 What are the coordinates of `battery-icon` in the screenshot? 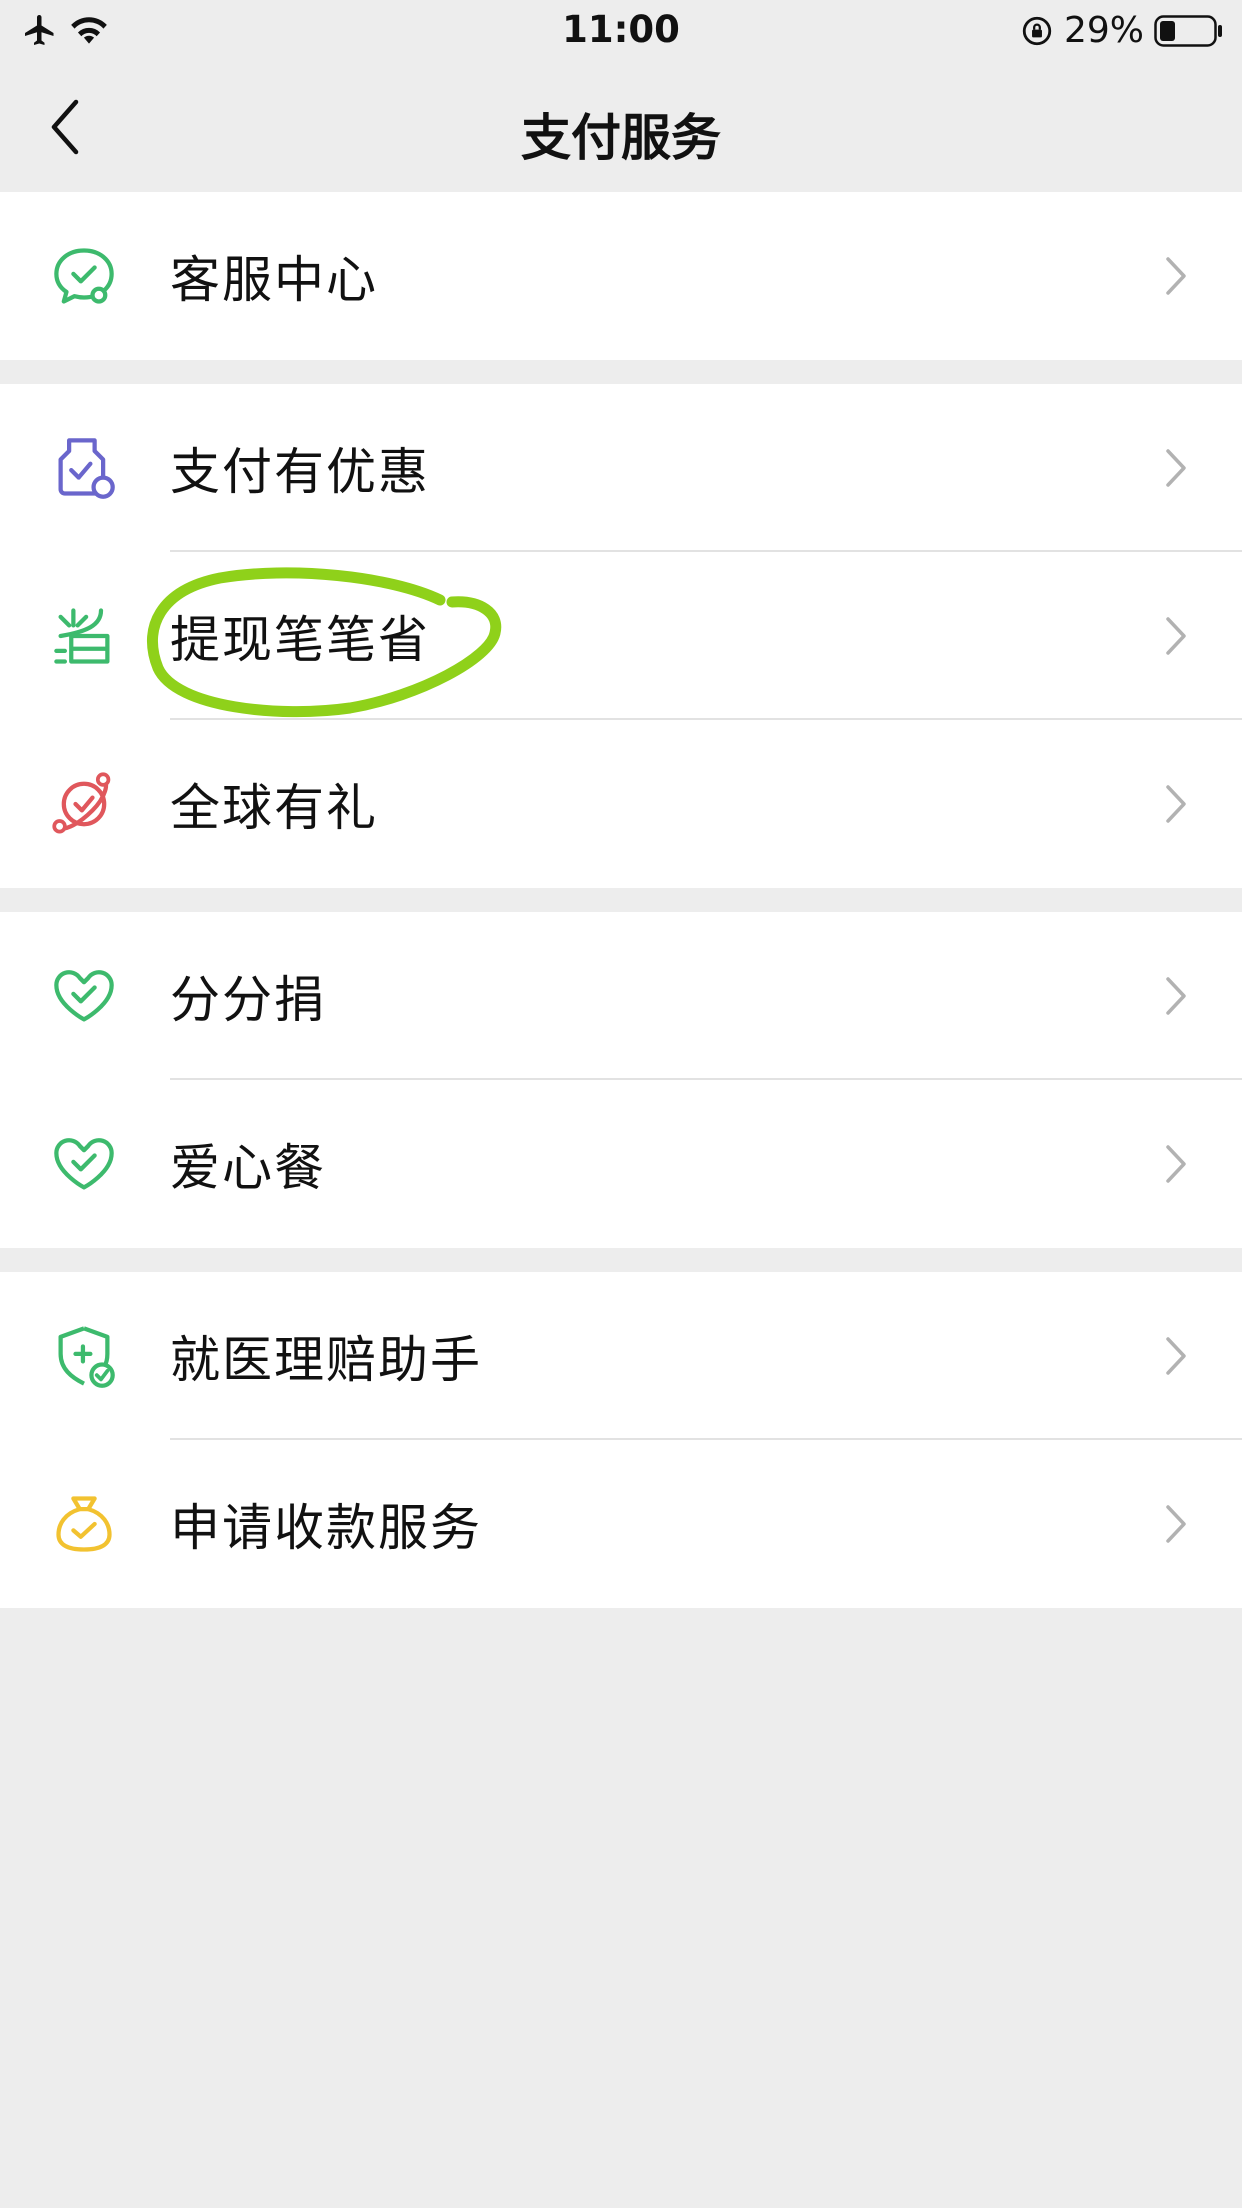 It's located at (1188, 30).